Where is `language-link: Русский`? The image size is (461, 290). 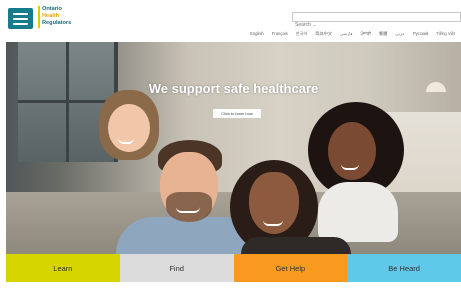
language-link: Русский is located at coordinates (421, 34).